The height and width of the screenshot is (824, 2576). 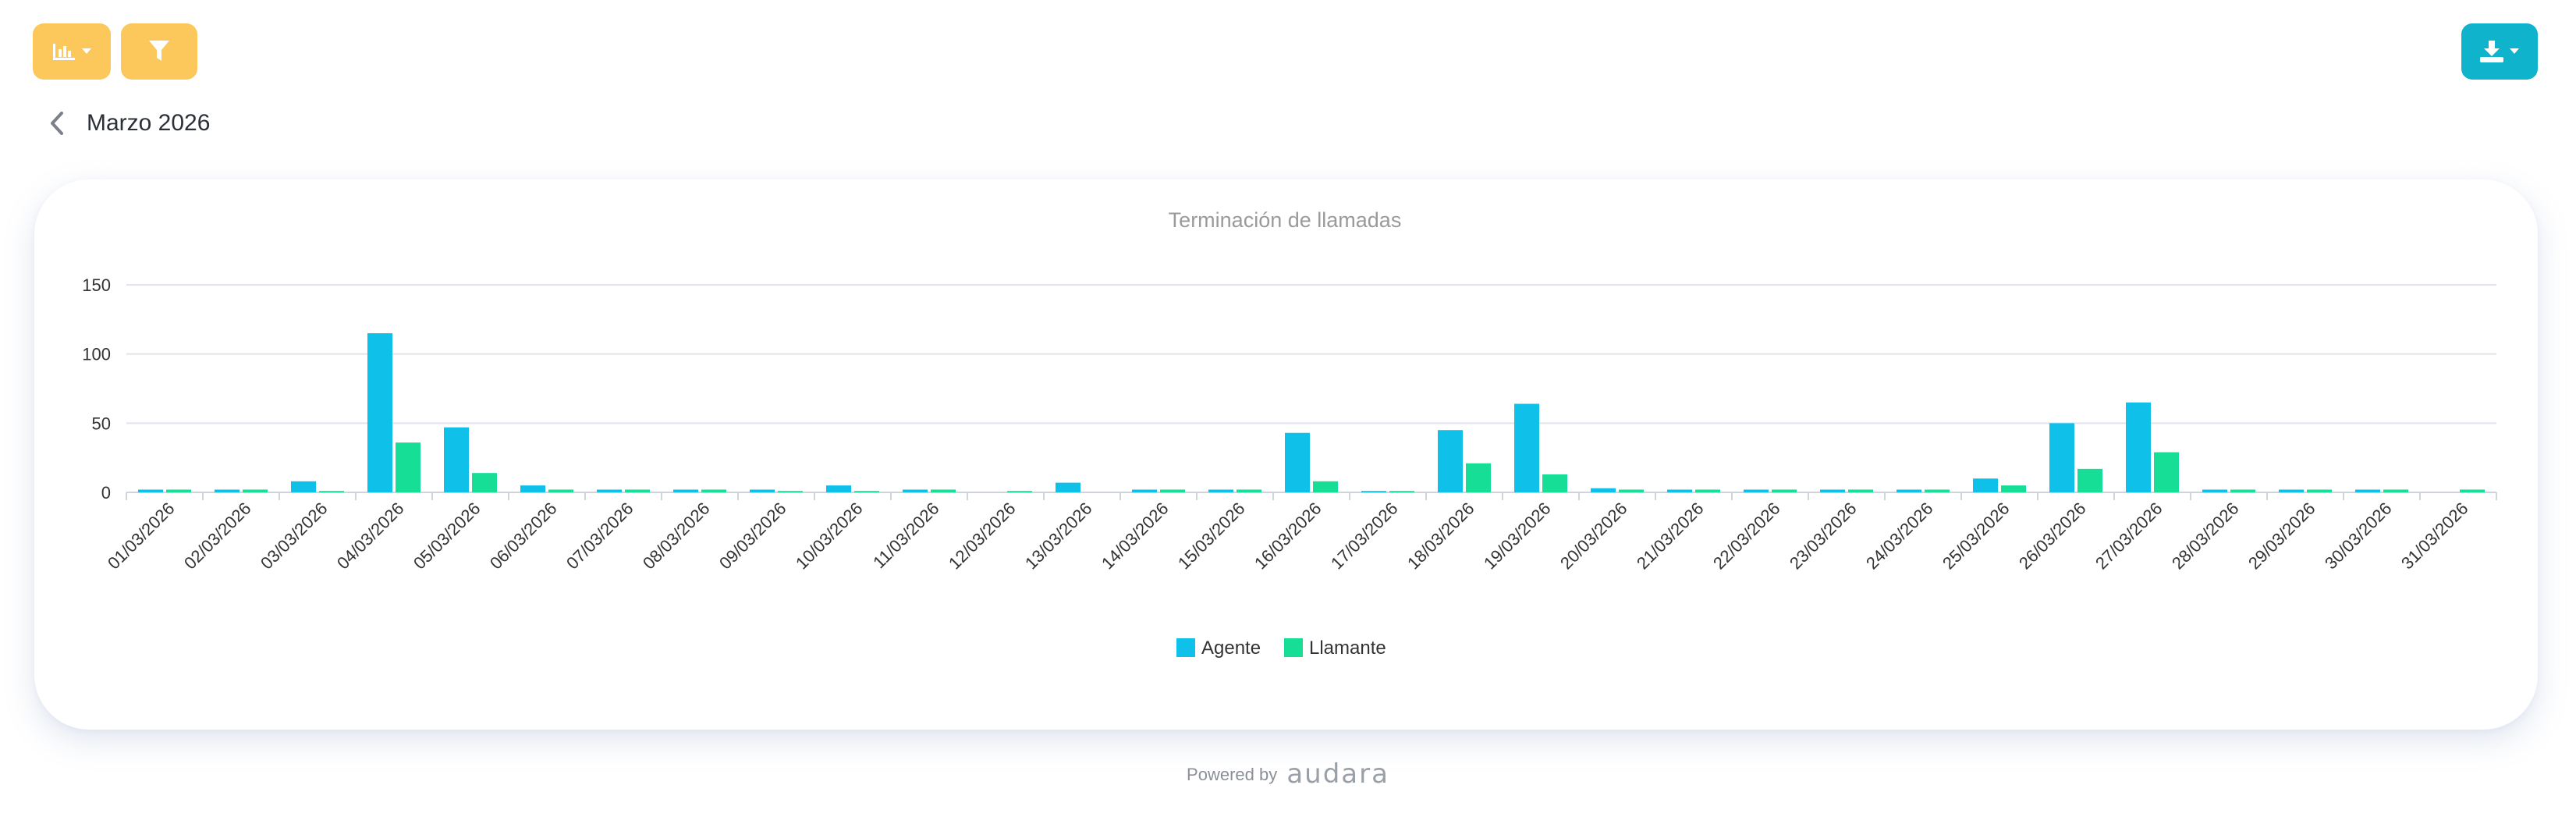 I want to click on x-tick-label: 14/03/2026, so click(x=1135, y=536).